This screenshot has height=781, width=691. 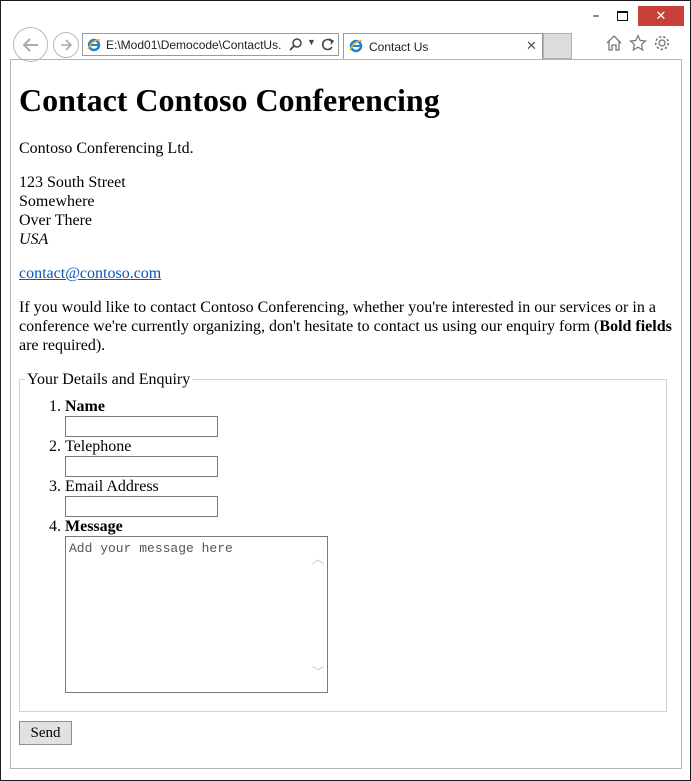 What do you see at coordinates (90, 273) in the screenshot?
I see `email-link: contact@contoso.com` at bounding box center [90, 273].